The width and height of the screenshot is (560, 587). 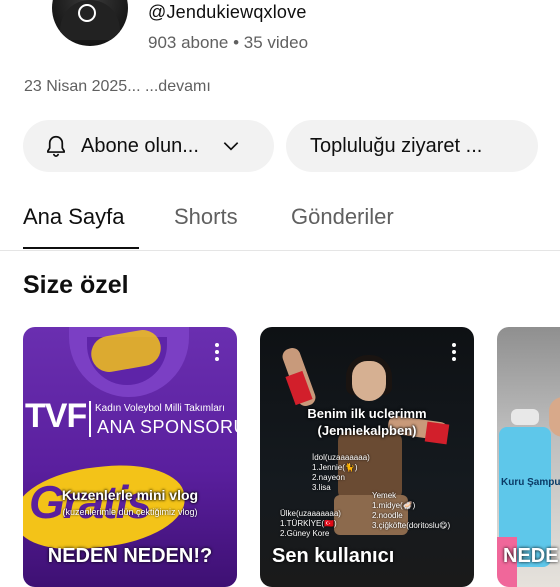 What do you see at coordinates (333, 556) in the screenshot?
I see `short-2-title: Sen kullanıcı` at bounding box center [333, 556].